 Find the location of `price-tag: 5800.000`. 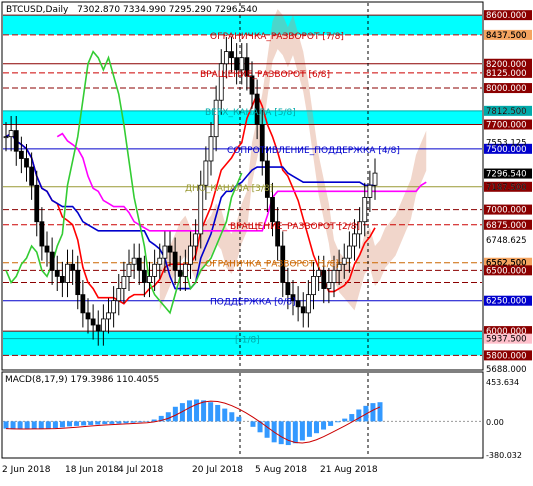

price-tag: 5800.000 is located at coordinates (506, 356).